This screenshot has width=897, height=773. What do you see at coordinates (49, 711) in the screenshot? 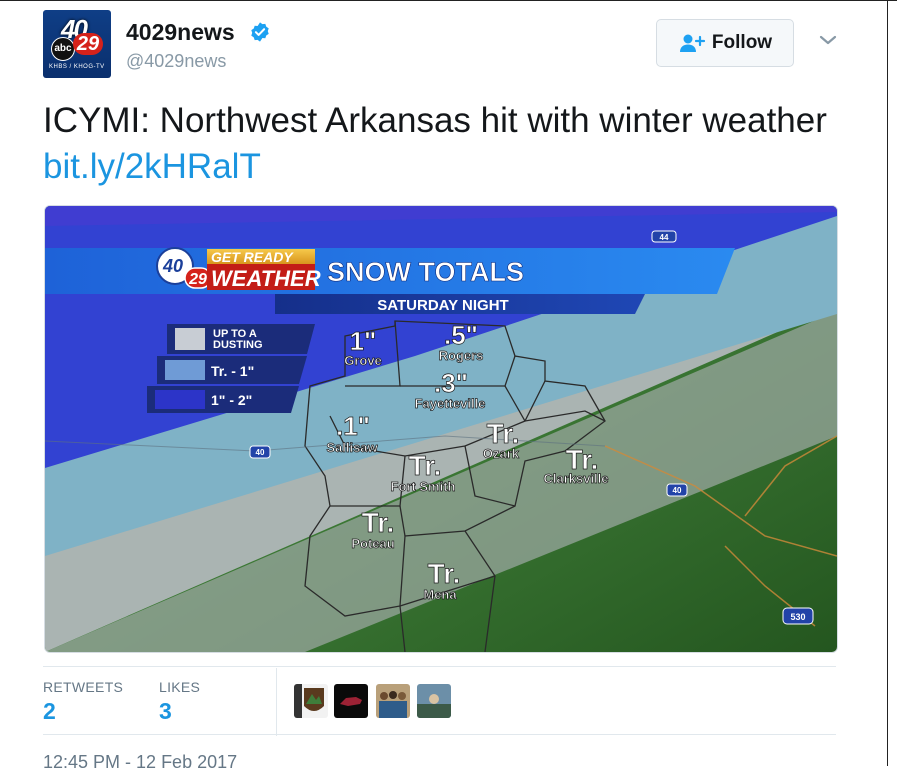
I see `retweets-count: 2` at bounding box center [49, 711].